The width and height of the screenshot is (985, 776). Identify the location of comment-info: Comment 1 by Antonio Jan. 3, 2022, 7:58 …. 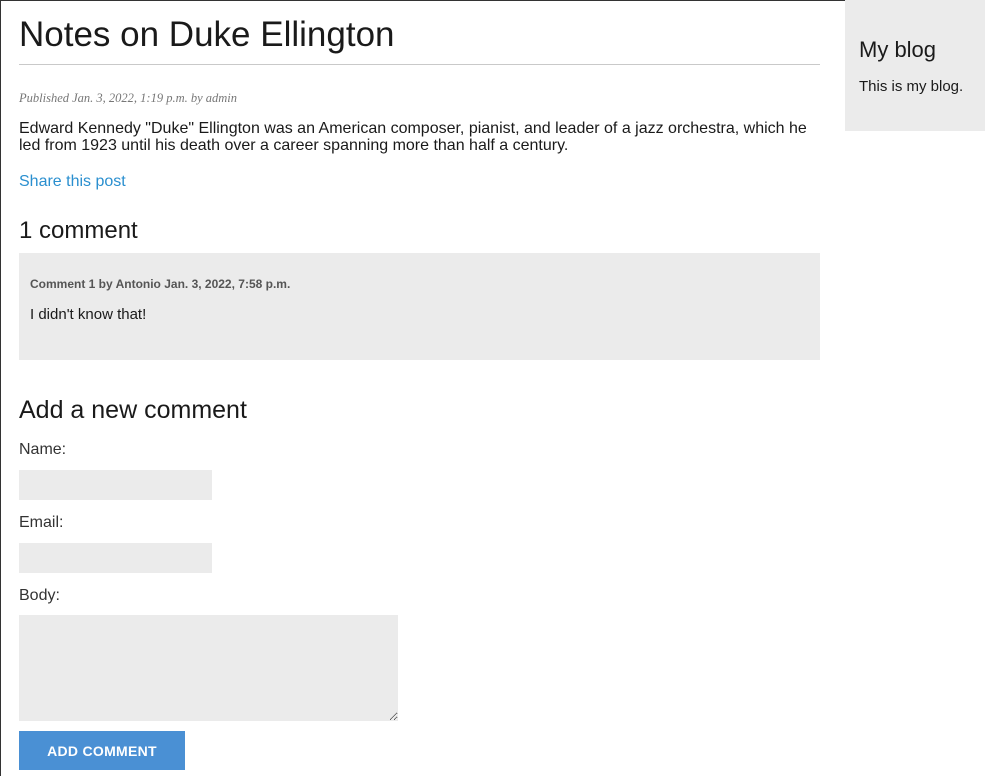
(160, 284).